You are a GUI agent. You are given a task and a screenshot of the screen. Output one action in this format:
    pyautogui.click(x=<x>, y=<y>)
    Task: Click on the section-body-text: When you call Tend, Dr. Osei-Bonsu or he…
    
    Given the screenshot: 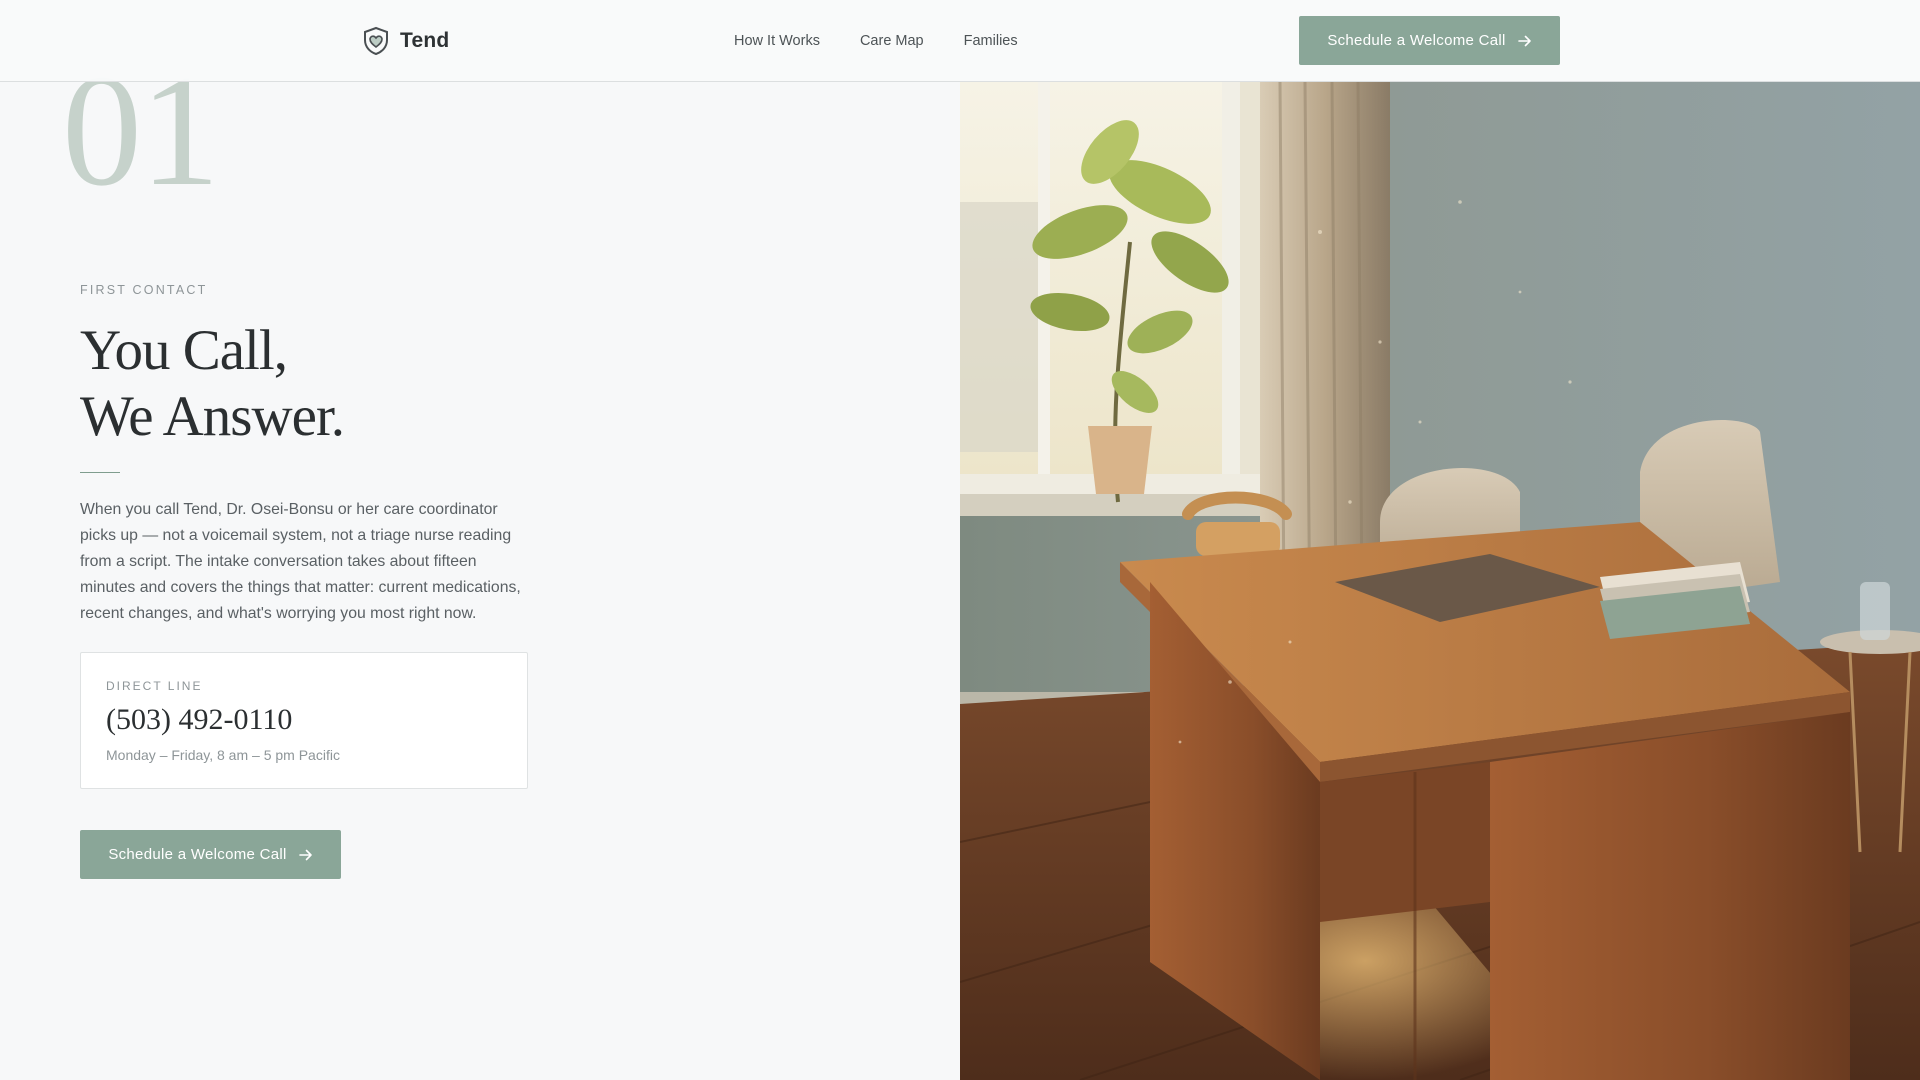 What is the action you would take?
    pyautogui.click(x=300, y=561)
    